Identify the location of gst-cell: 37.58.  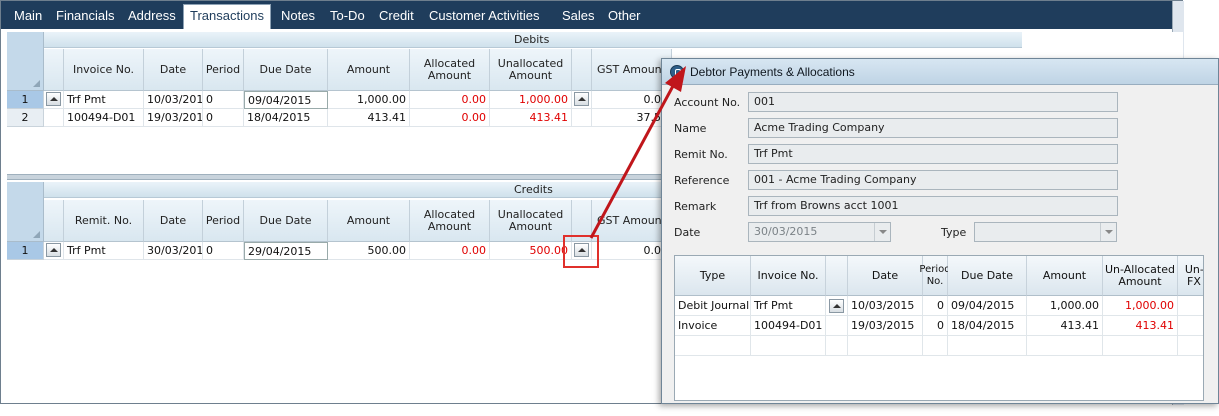
(632, 118).